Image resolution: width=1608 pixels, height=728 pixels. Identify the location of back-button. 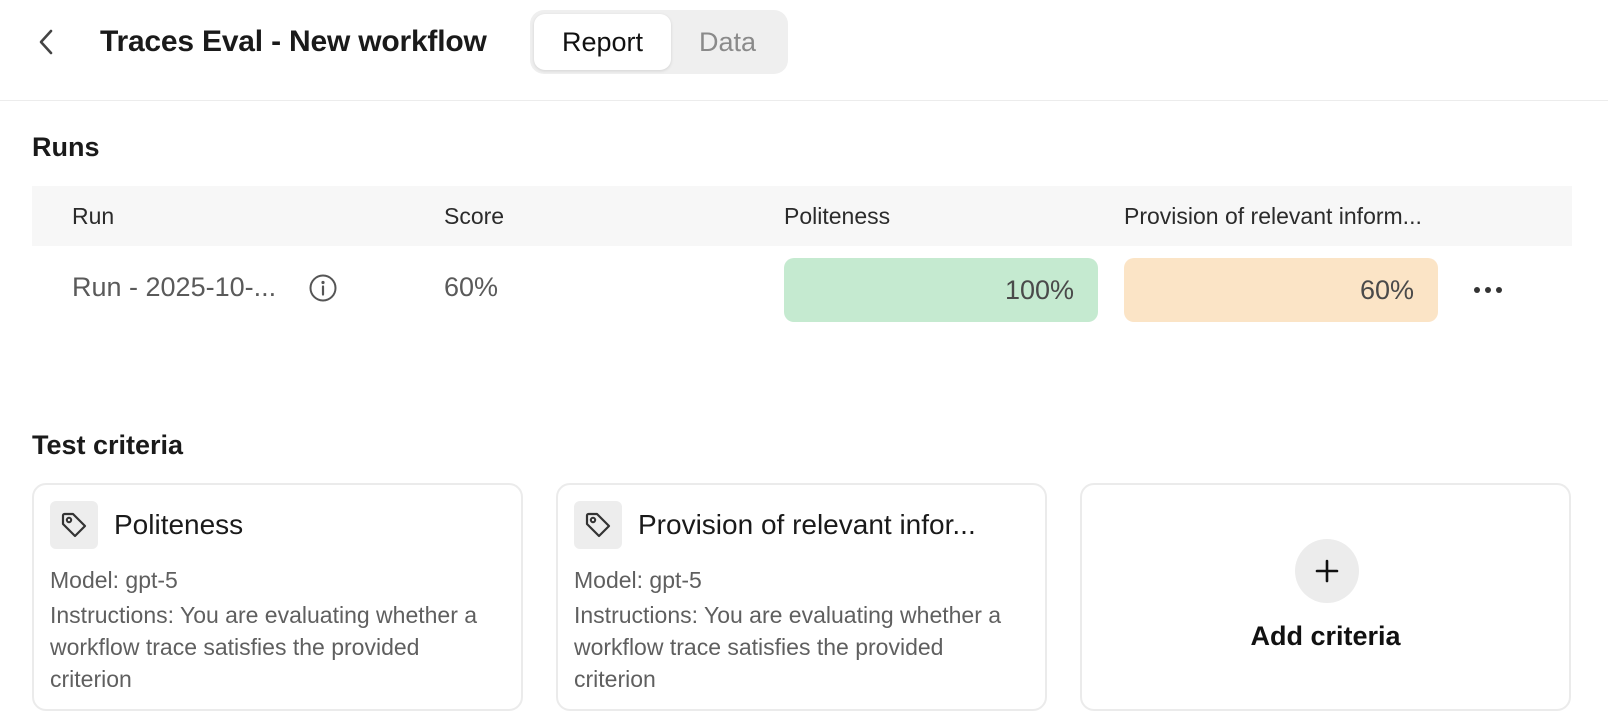
(46, 42).